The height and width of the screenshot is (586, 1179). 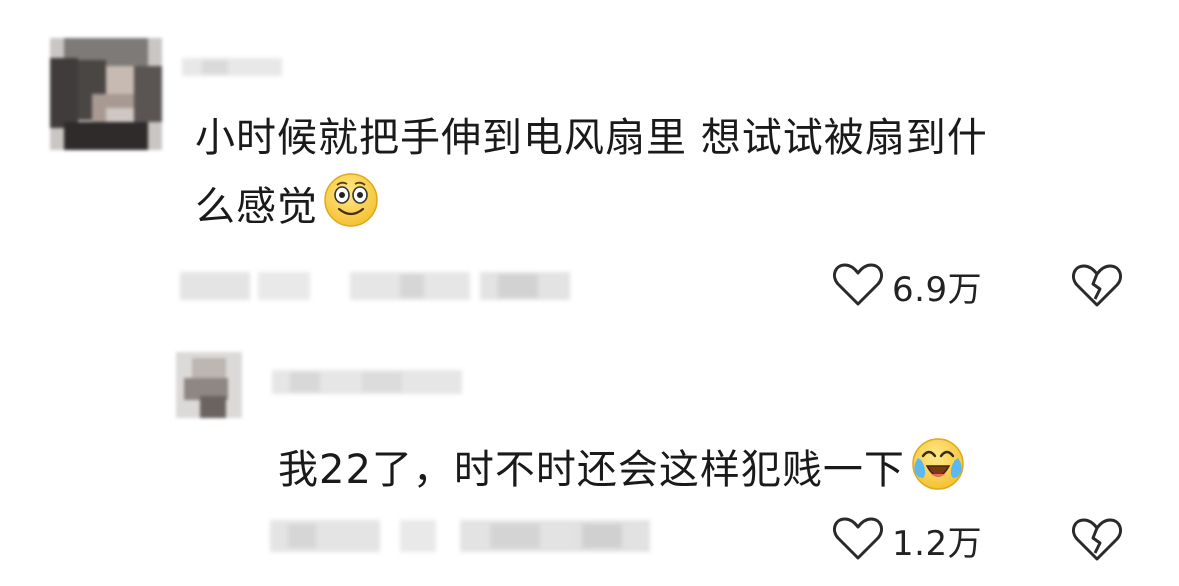 I want to click on reply-meta-placeholder, so click(x=465, y=536).